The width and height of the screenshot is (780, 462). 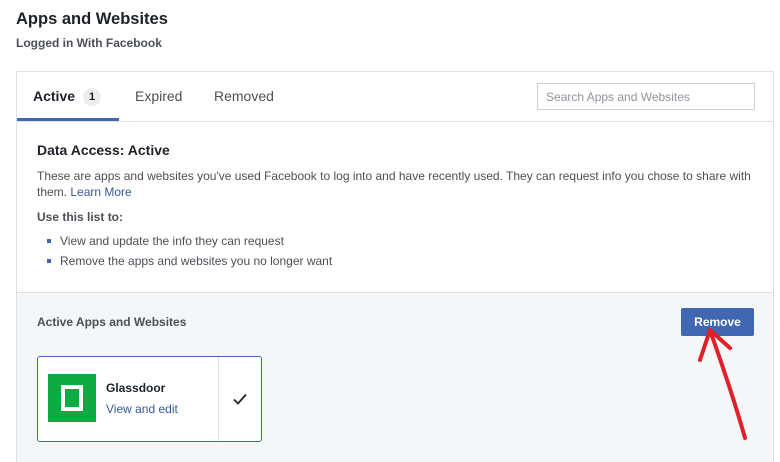 I want to click on tab-active: Active 1, so click(x=68, y=96).